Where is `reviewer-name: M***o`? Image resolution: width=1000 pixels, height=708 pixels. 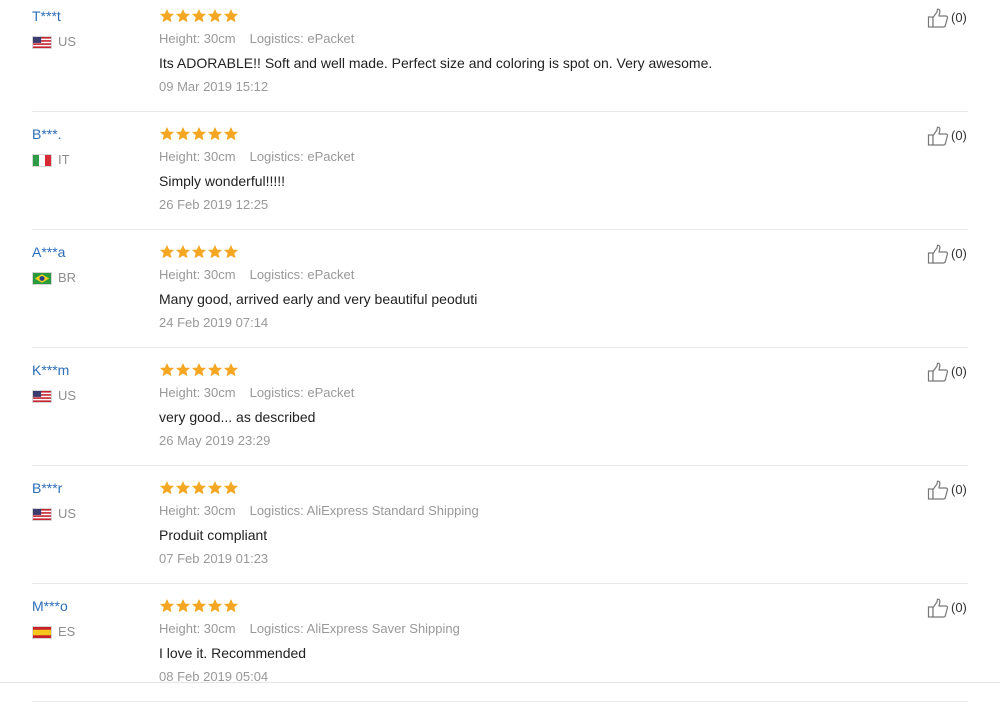
reviewer-name: M***o is located at coordinates (50, 606).